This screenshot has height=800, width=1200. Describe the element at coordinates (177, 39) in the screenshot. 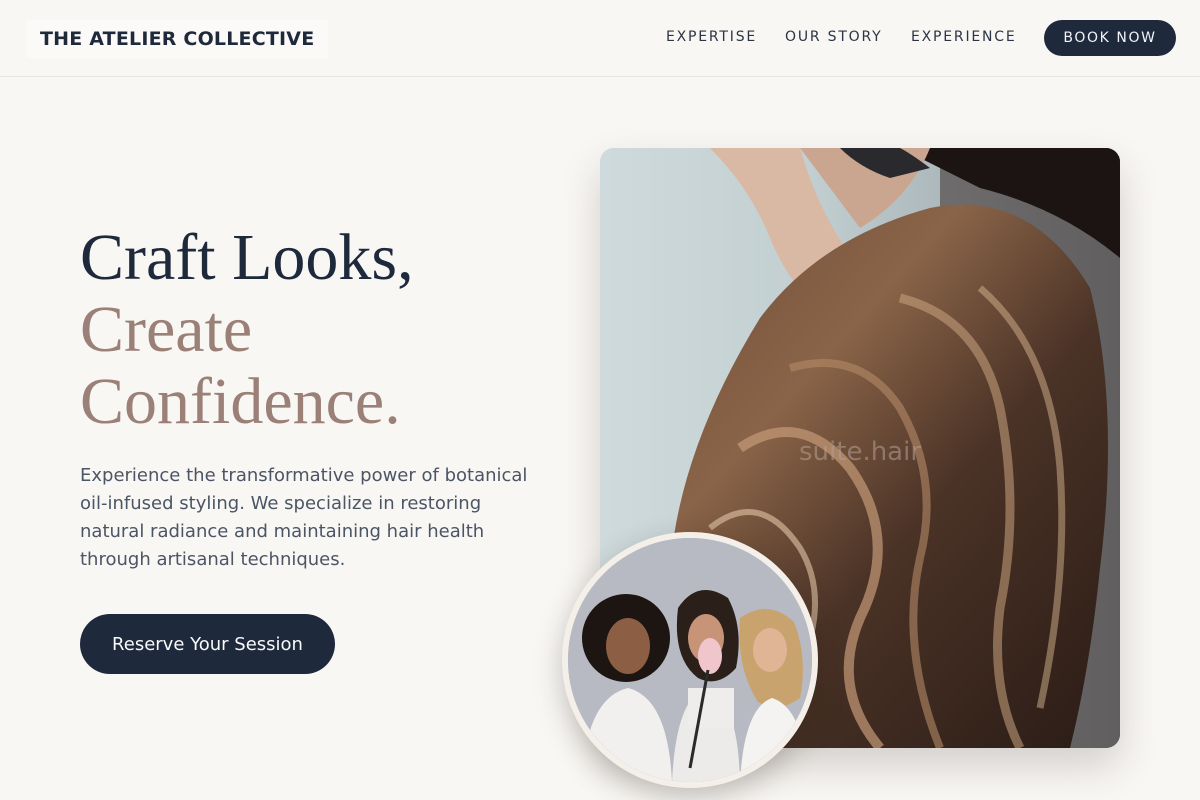

I see `brand-logo: THE ATELIER COLLECTIVE` at that location.